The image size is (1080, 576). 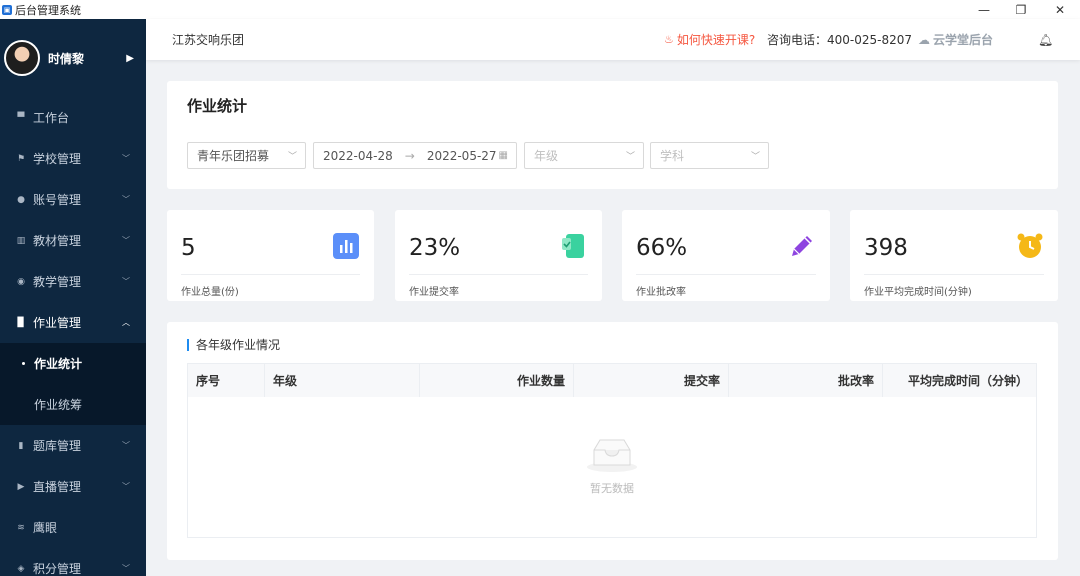 I want to click on section-title: 各年级作业情况, so click(x=233, y=344).